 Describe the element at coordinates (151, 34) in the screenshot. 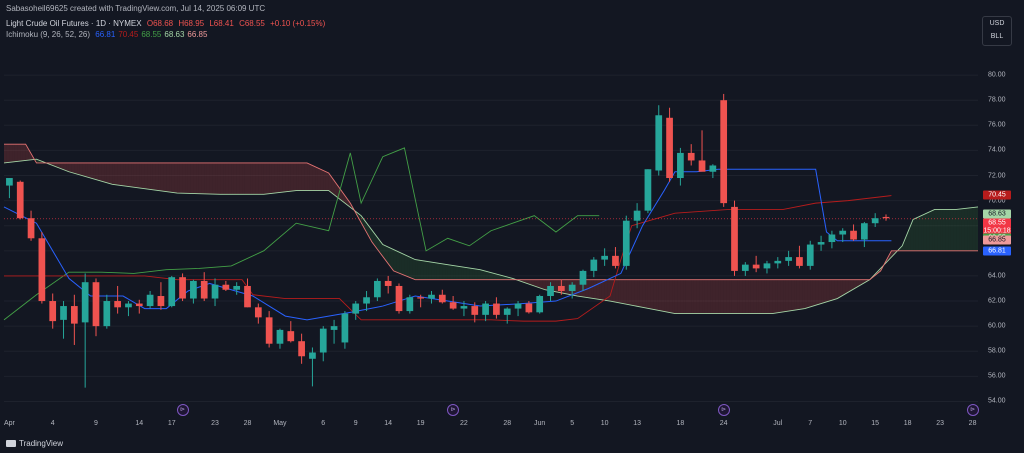

I see `ichimoku-value: 68.55` at that location.